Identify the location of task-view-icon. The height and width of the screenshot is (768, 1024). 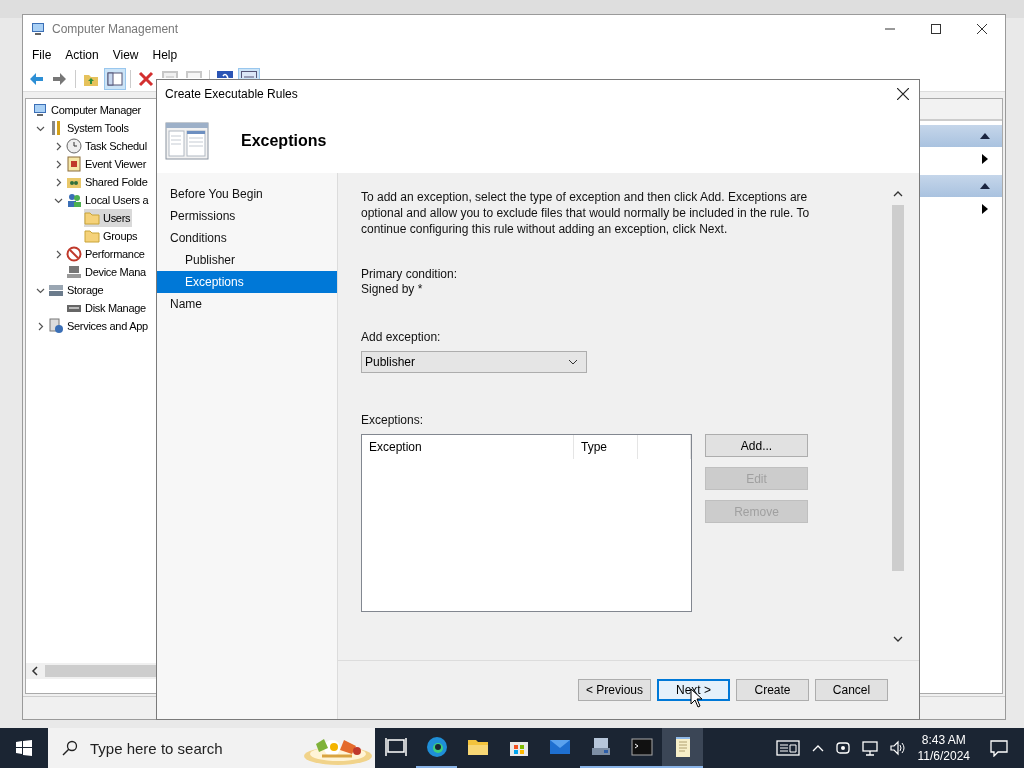
(395, 747).